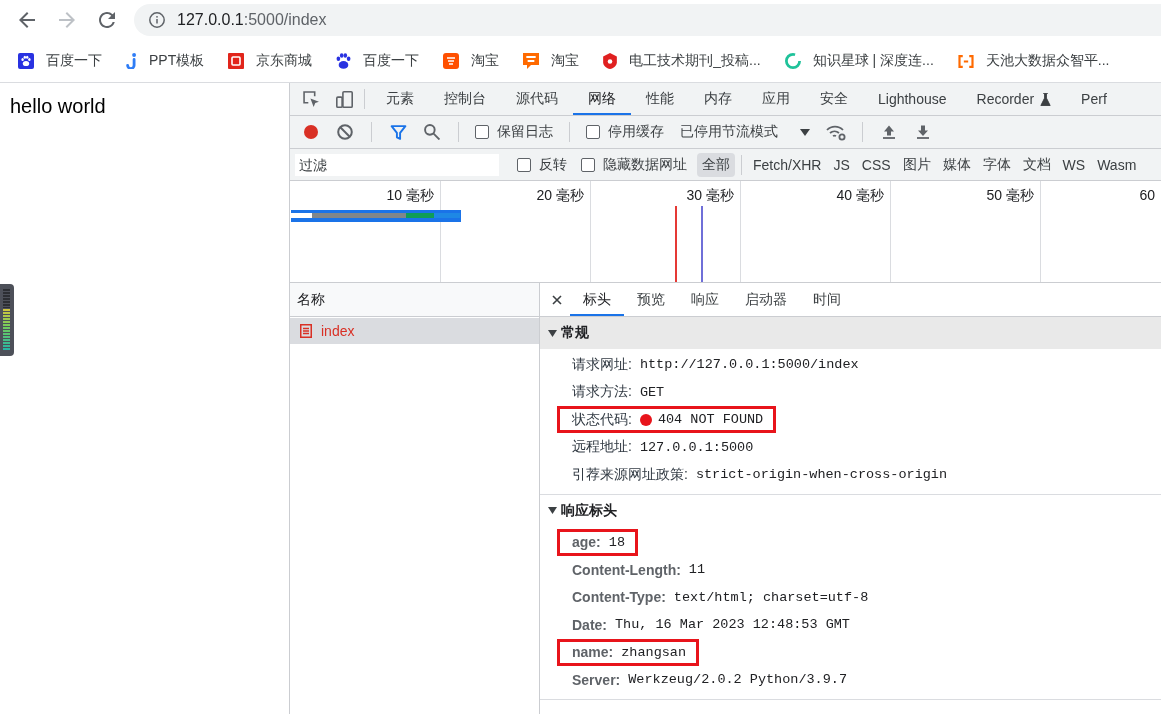 The width and height of the screenshot is (1161, 714). I want to click on panel-tab: Perf, so click(1094, 99).